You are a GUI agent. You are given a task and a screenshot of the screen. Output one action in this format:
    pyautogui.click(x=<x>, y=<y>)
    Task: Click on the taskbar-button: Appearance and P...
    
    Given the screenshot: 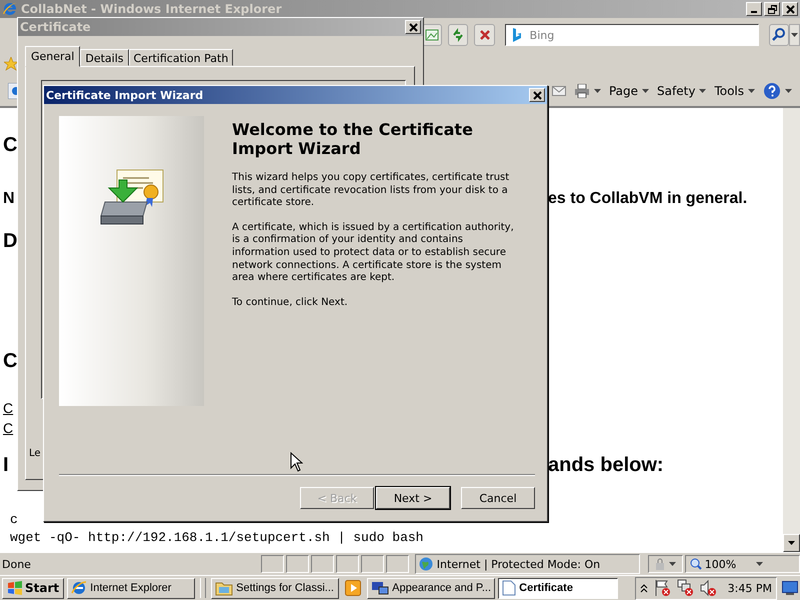 What is the action you would take?
    pyautogui.click(x=431, y=588)
    